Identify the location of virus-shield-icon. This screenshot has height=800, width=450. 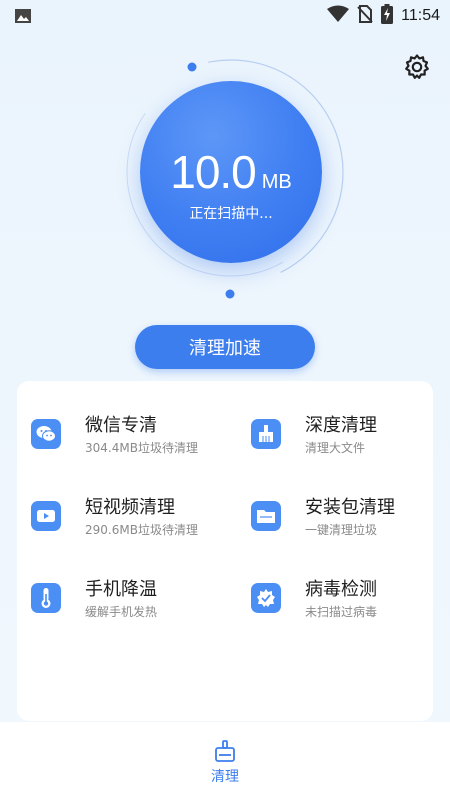
(266, 598).